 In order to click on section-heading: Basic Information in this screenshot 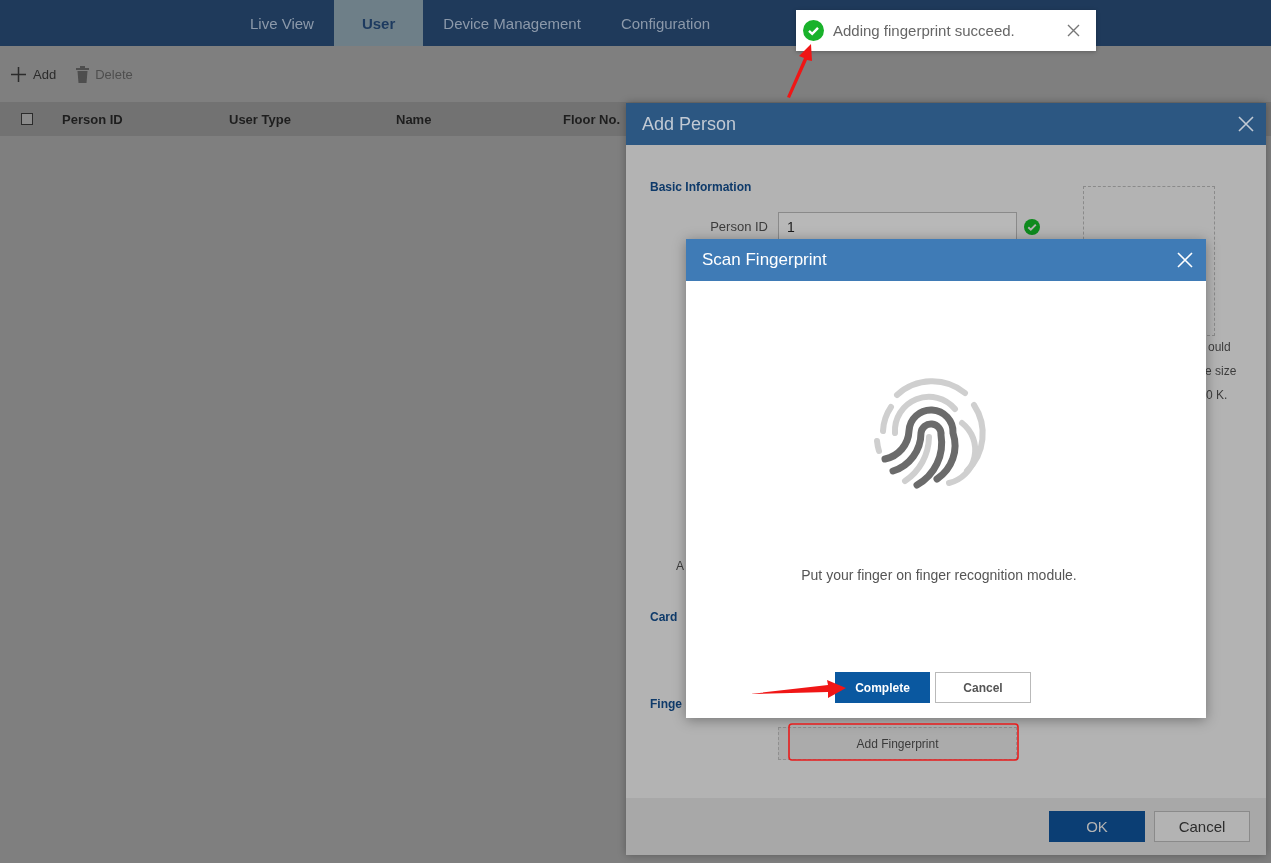, I will do `click(701, 187)`.